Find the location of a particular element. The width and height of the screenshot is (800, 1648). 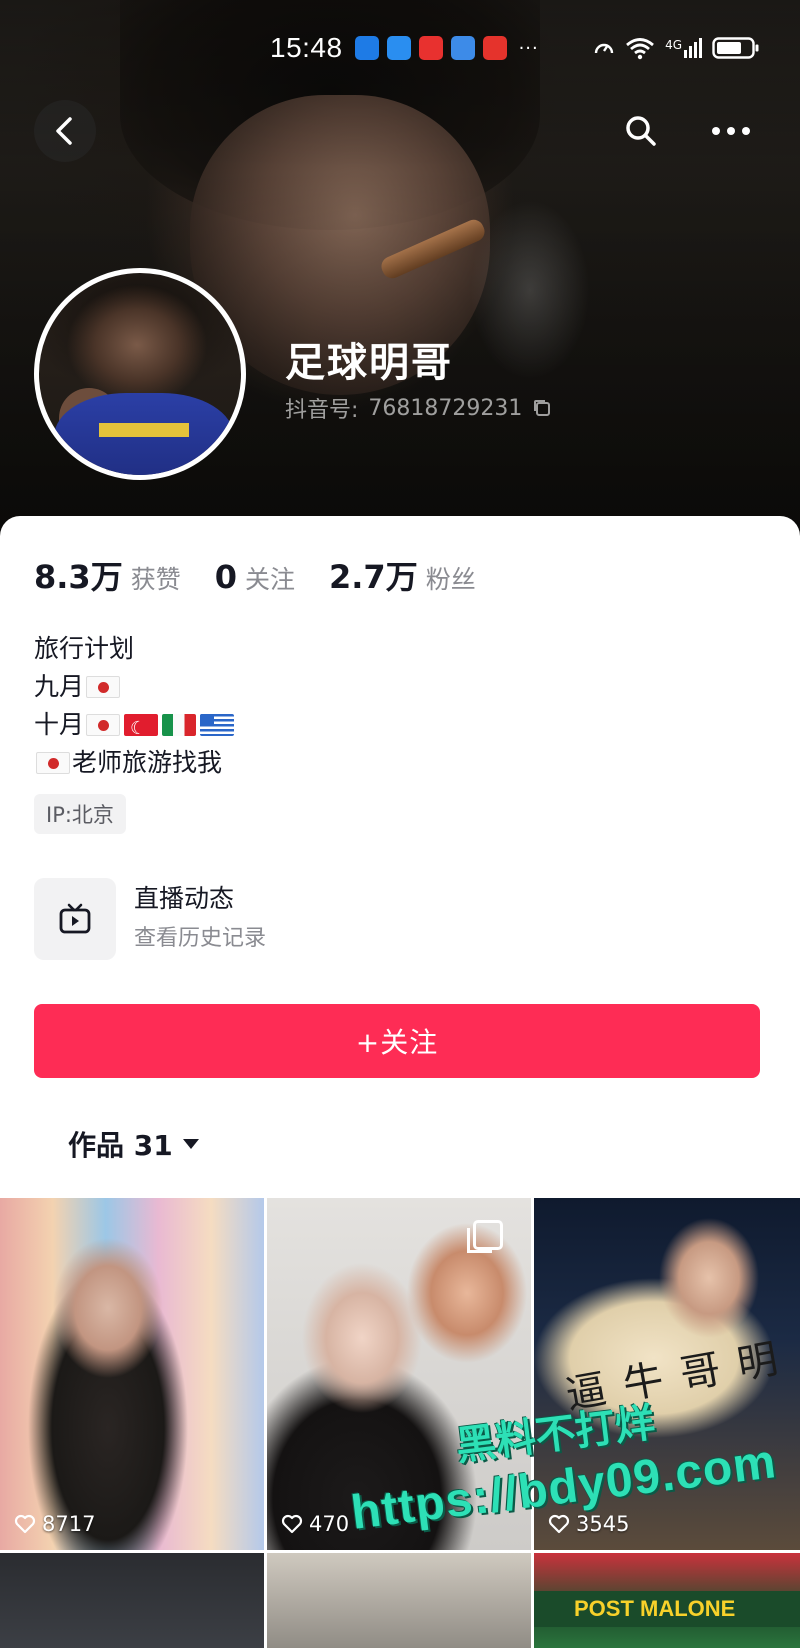

bio-line-2: 九月 is located at coordinates (59, 686).